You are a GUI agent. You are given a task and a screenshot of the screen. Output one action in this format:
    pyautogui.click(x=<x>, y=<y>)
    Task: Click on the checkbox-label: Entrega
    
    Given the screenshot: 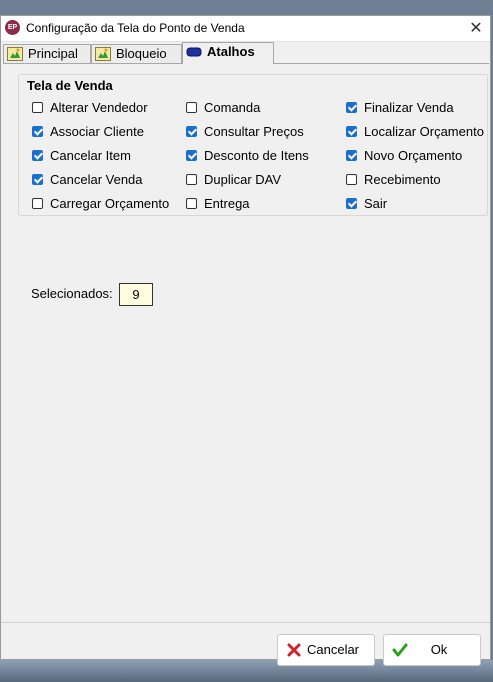 What is the action you would take?
    pyautogui.click(x=227, y=203)
    